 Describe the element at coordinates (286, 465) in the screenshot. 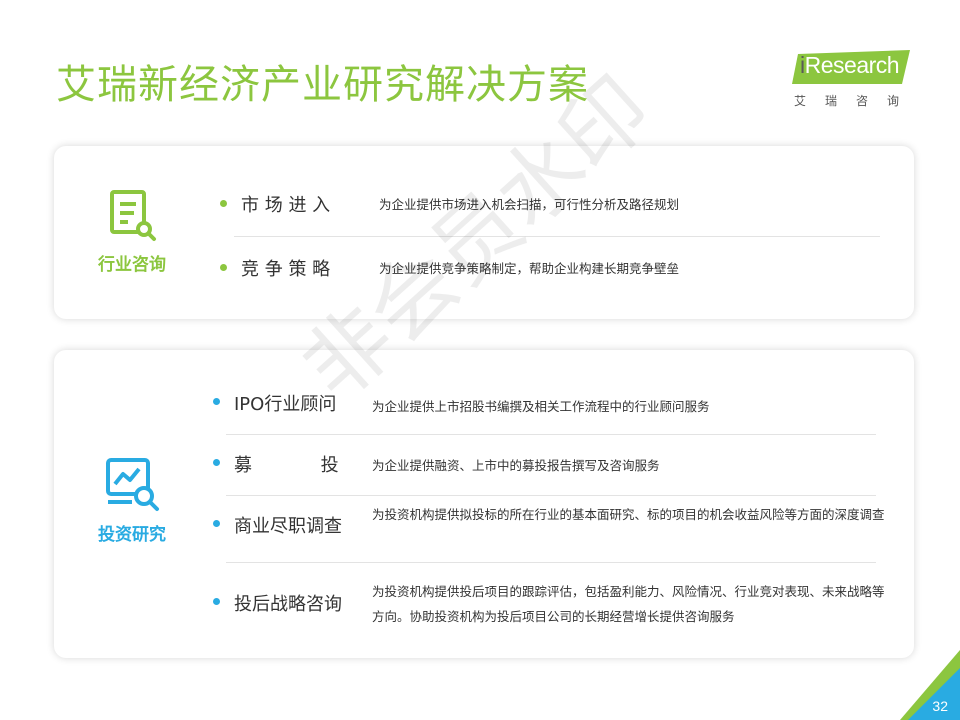

I see `item-name: 募 投` at that location.